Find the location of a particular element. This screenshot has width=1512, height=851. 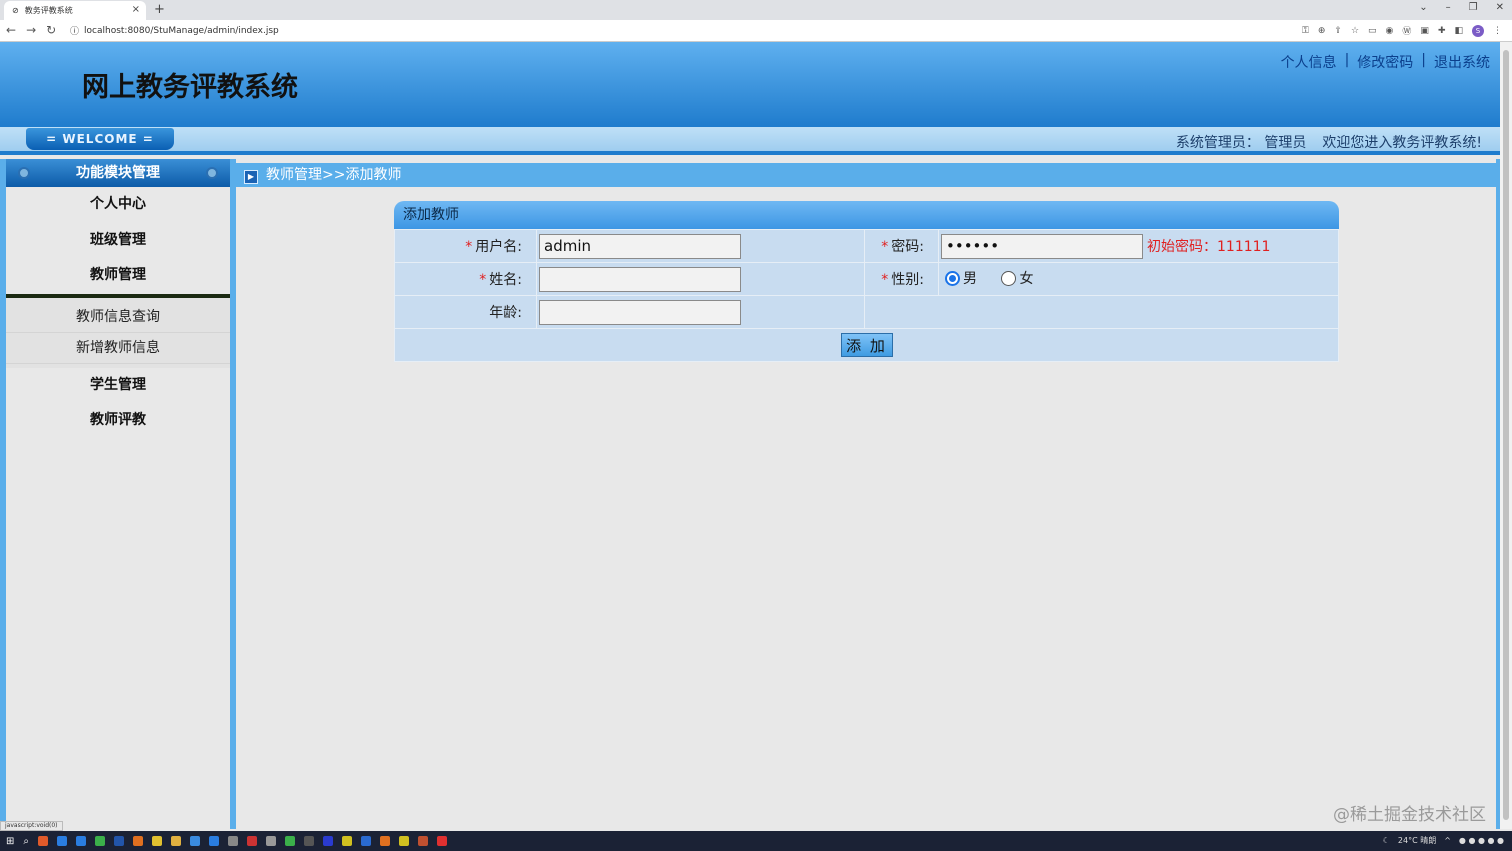

tray-icons: ● ● ● ● ● is located at coordinates (1481, 840).